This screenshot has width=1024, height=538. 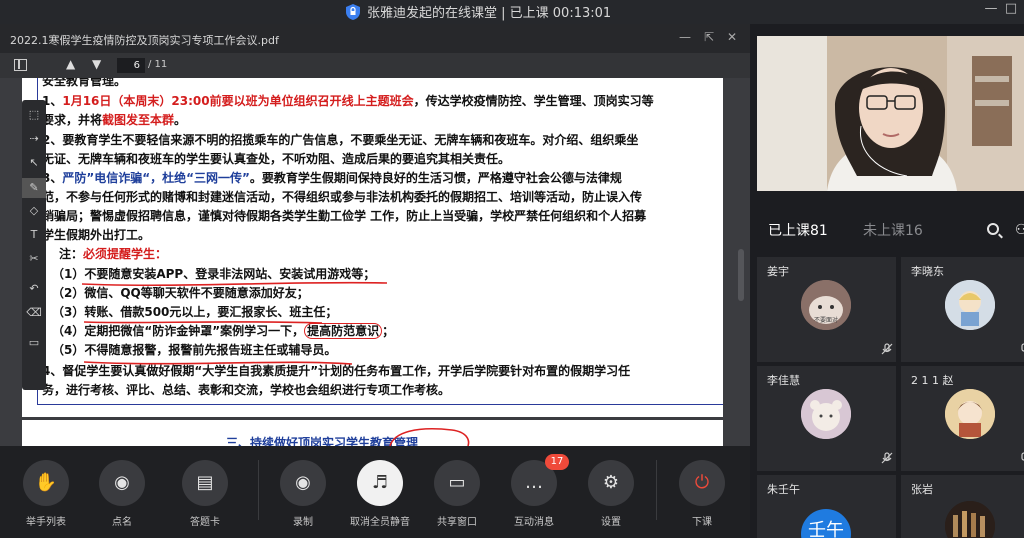 I want to click on select-icon: ⬚, so click(x=34, y=114).